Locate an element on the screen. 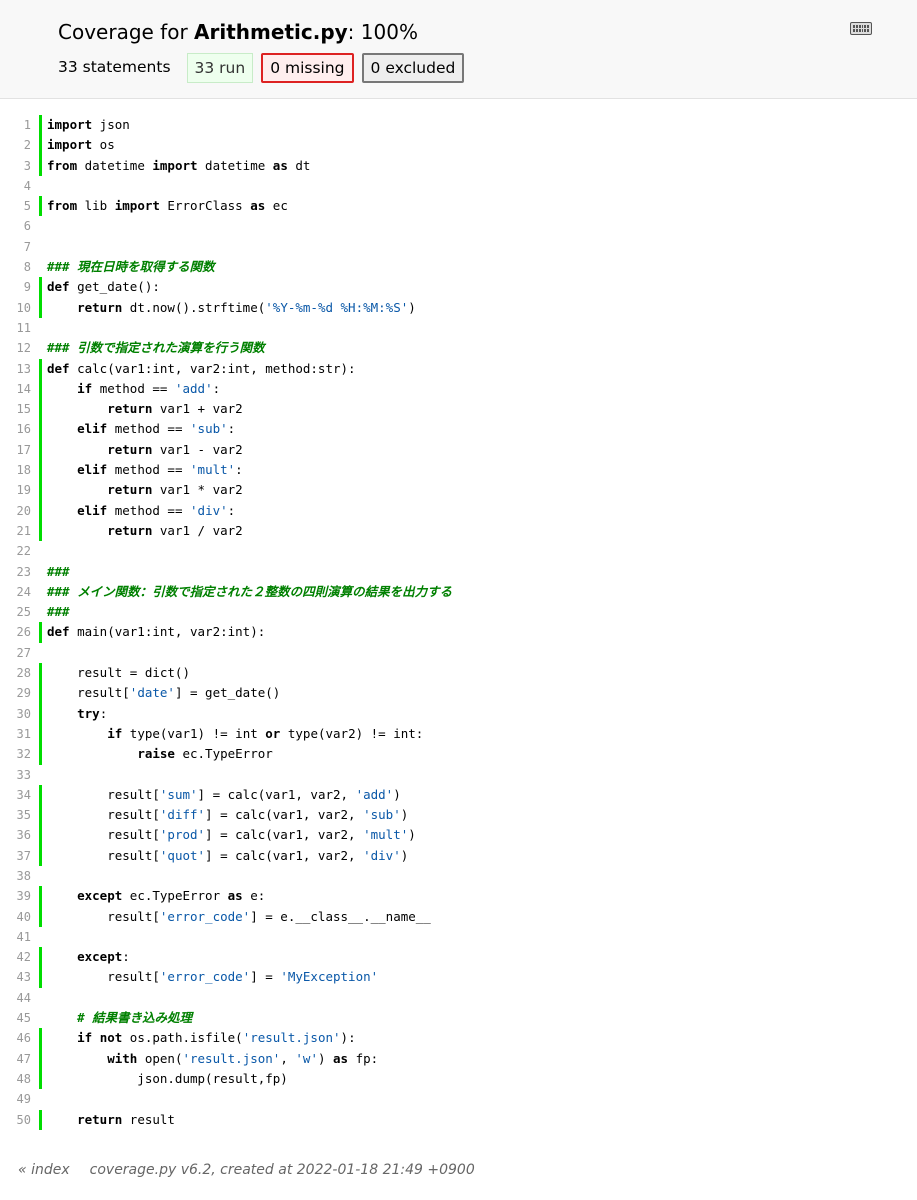 The width and height of the screenshot is (917, 1200). line-number: 32 is located at coordinates (21, 754).